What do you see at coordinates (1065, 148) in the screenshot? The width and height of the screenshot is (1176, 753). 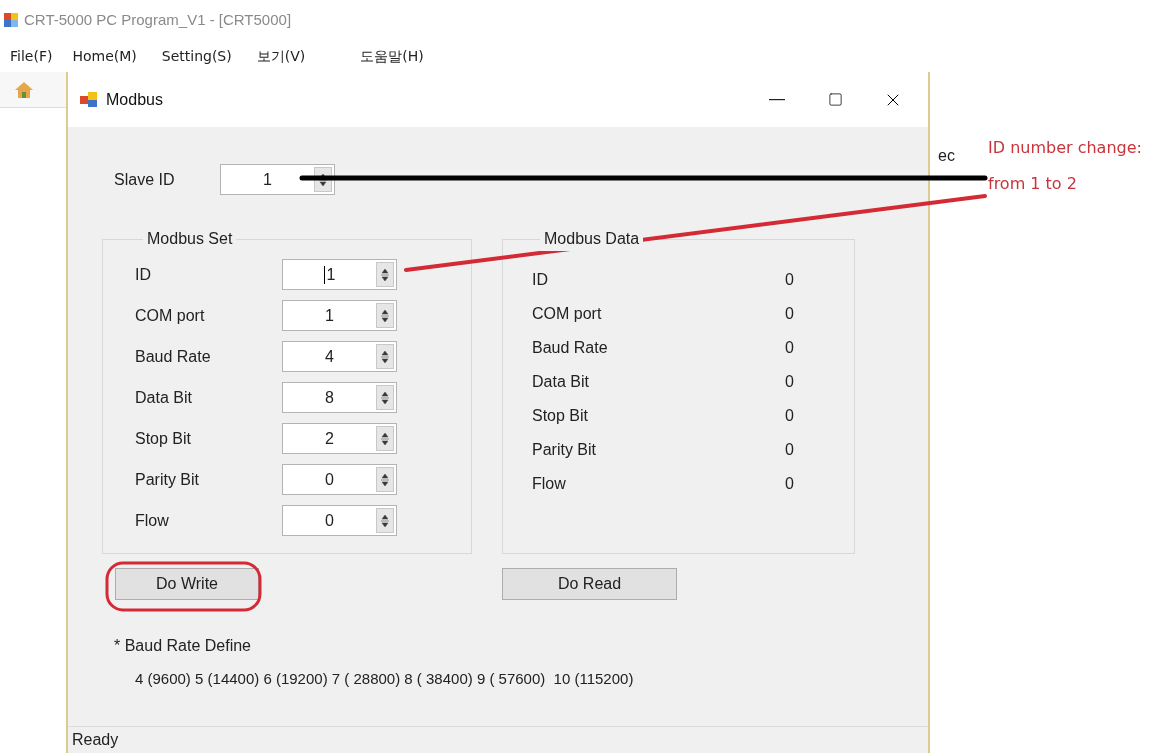 I see `annotation-text: ID number change:` at bounding box center [1065, 148].